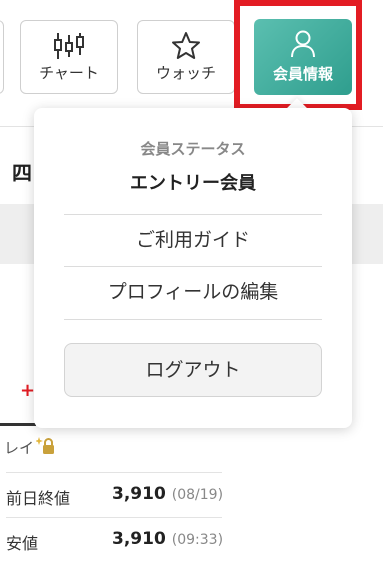 This screenshot has height=562, width=383. Describe the element at coordinates (193, 292) in the screenshot. I see `menu-item-edit-profile: プロフィールの編集` at that location.